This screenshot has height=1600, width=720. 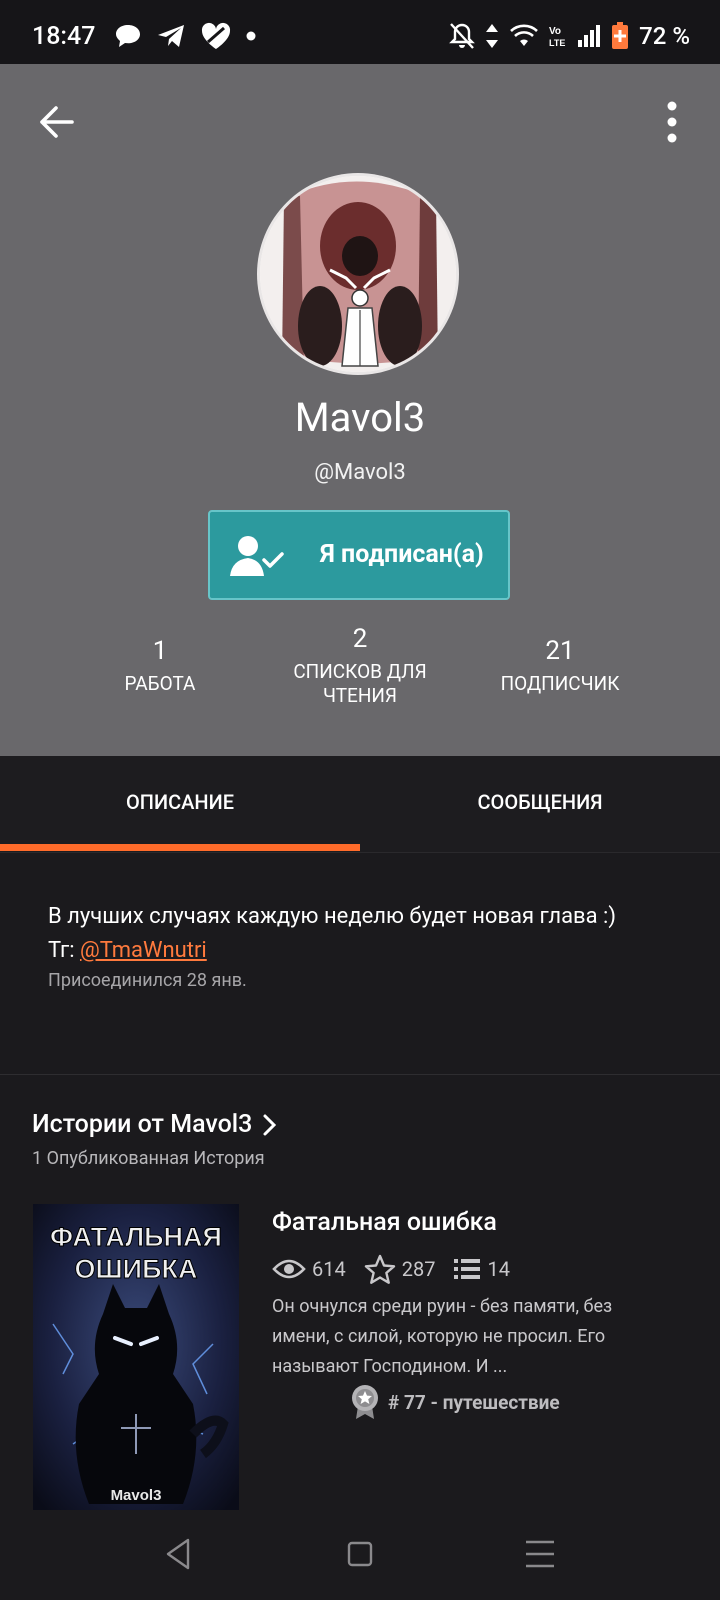 I want to click on active-tab-indicator, so click(x=180, y=847).